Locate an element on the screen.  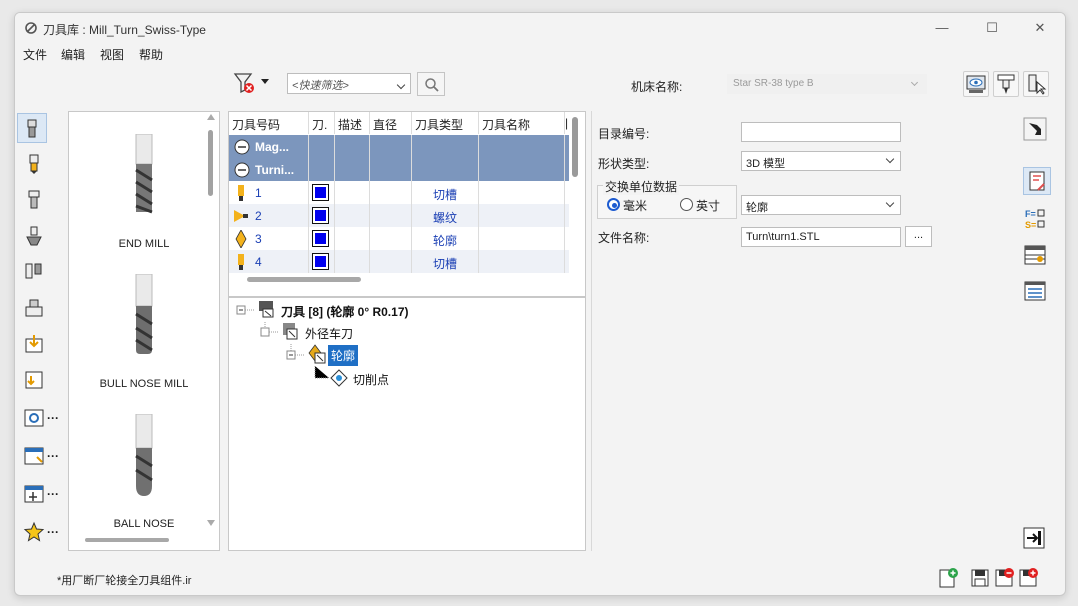
tool-gallery: END MILL BULL NOSE MILL BALL NOSE is located at coordinates (144, 331).